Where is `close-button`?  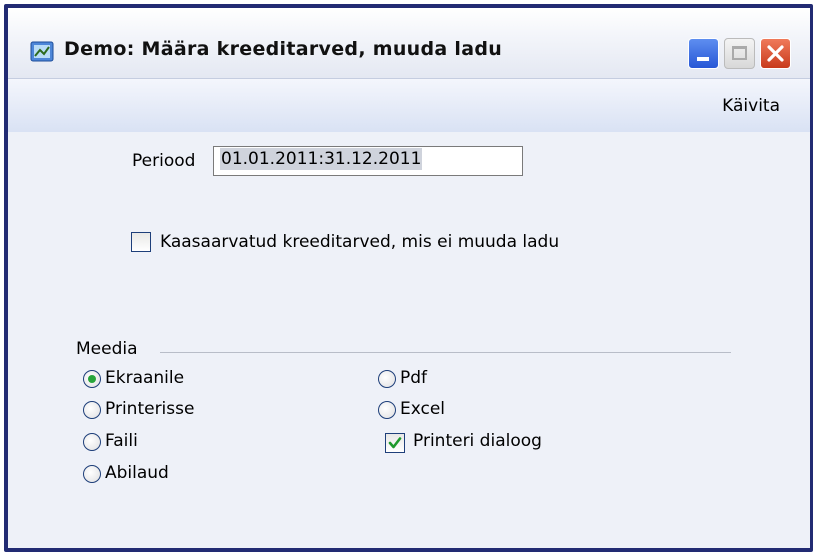
close-button is located at coordinates (775, 53).